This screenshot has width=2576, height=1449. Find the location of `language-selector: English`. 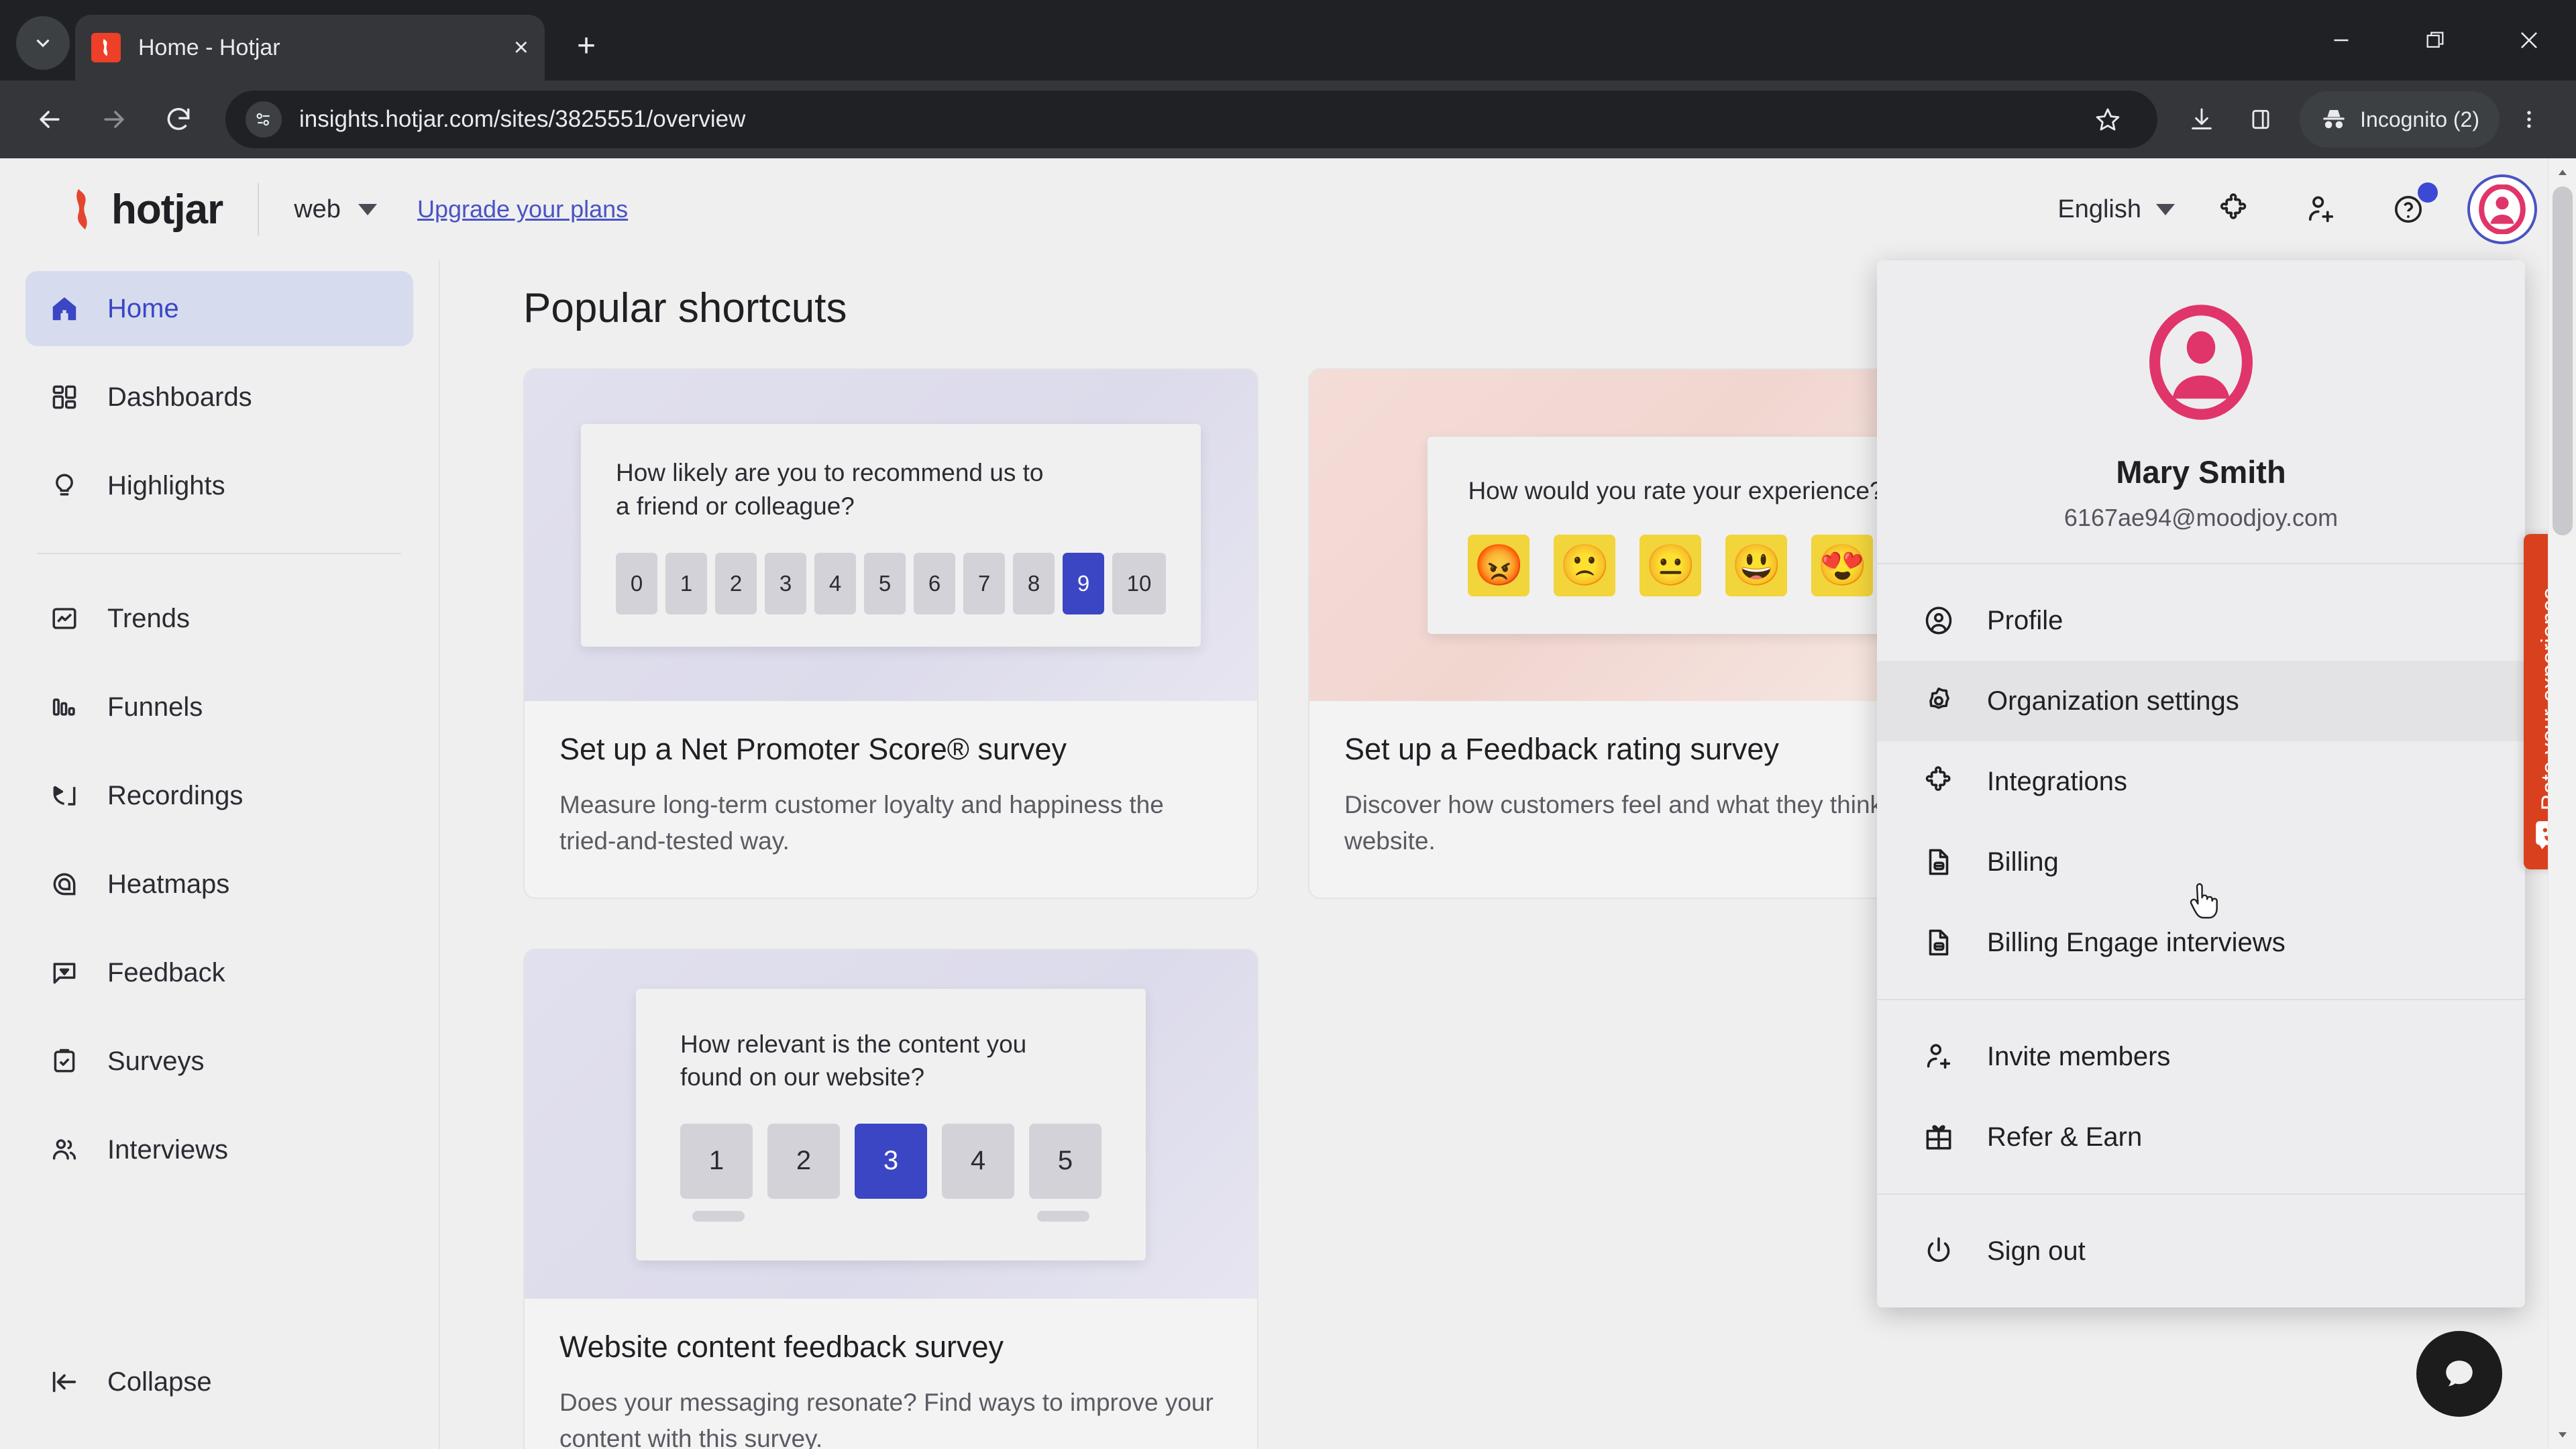

language-selector: English is located at coordinates (2116, 209).